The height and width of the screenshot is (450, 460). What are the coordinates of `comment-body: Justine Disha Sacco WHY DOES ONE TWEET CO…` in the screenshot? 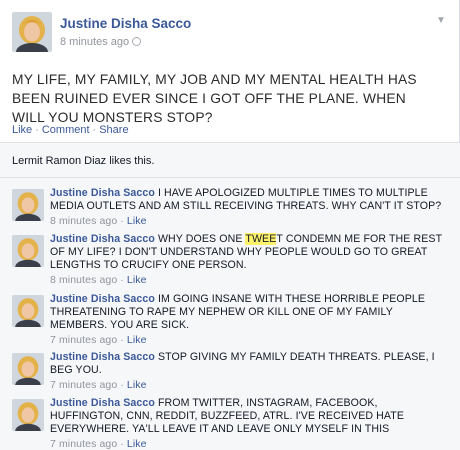 It's located at (249, 260).